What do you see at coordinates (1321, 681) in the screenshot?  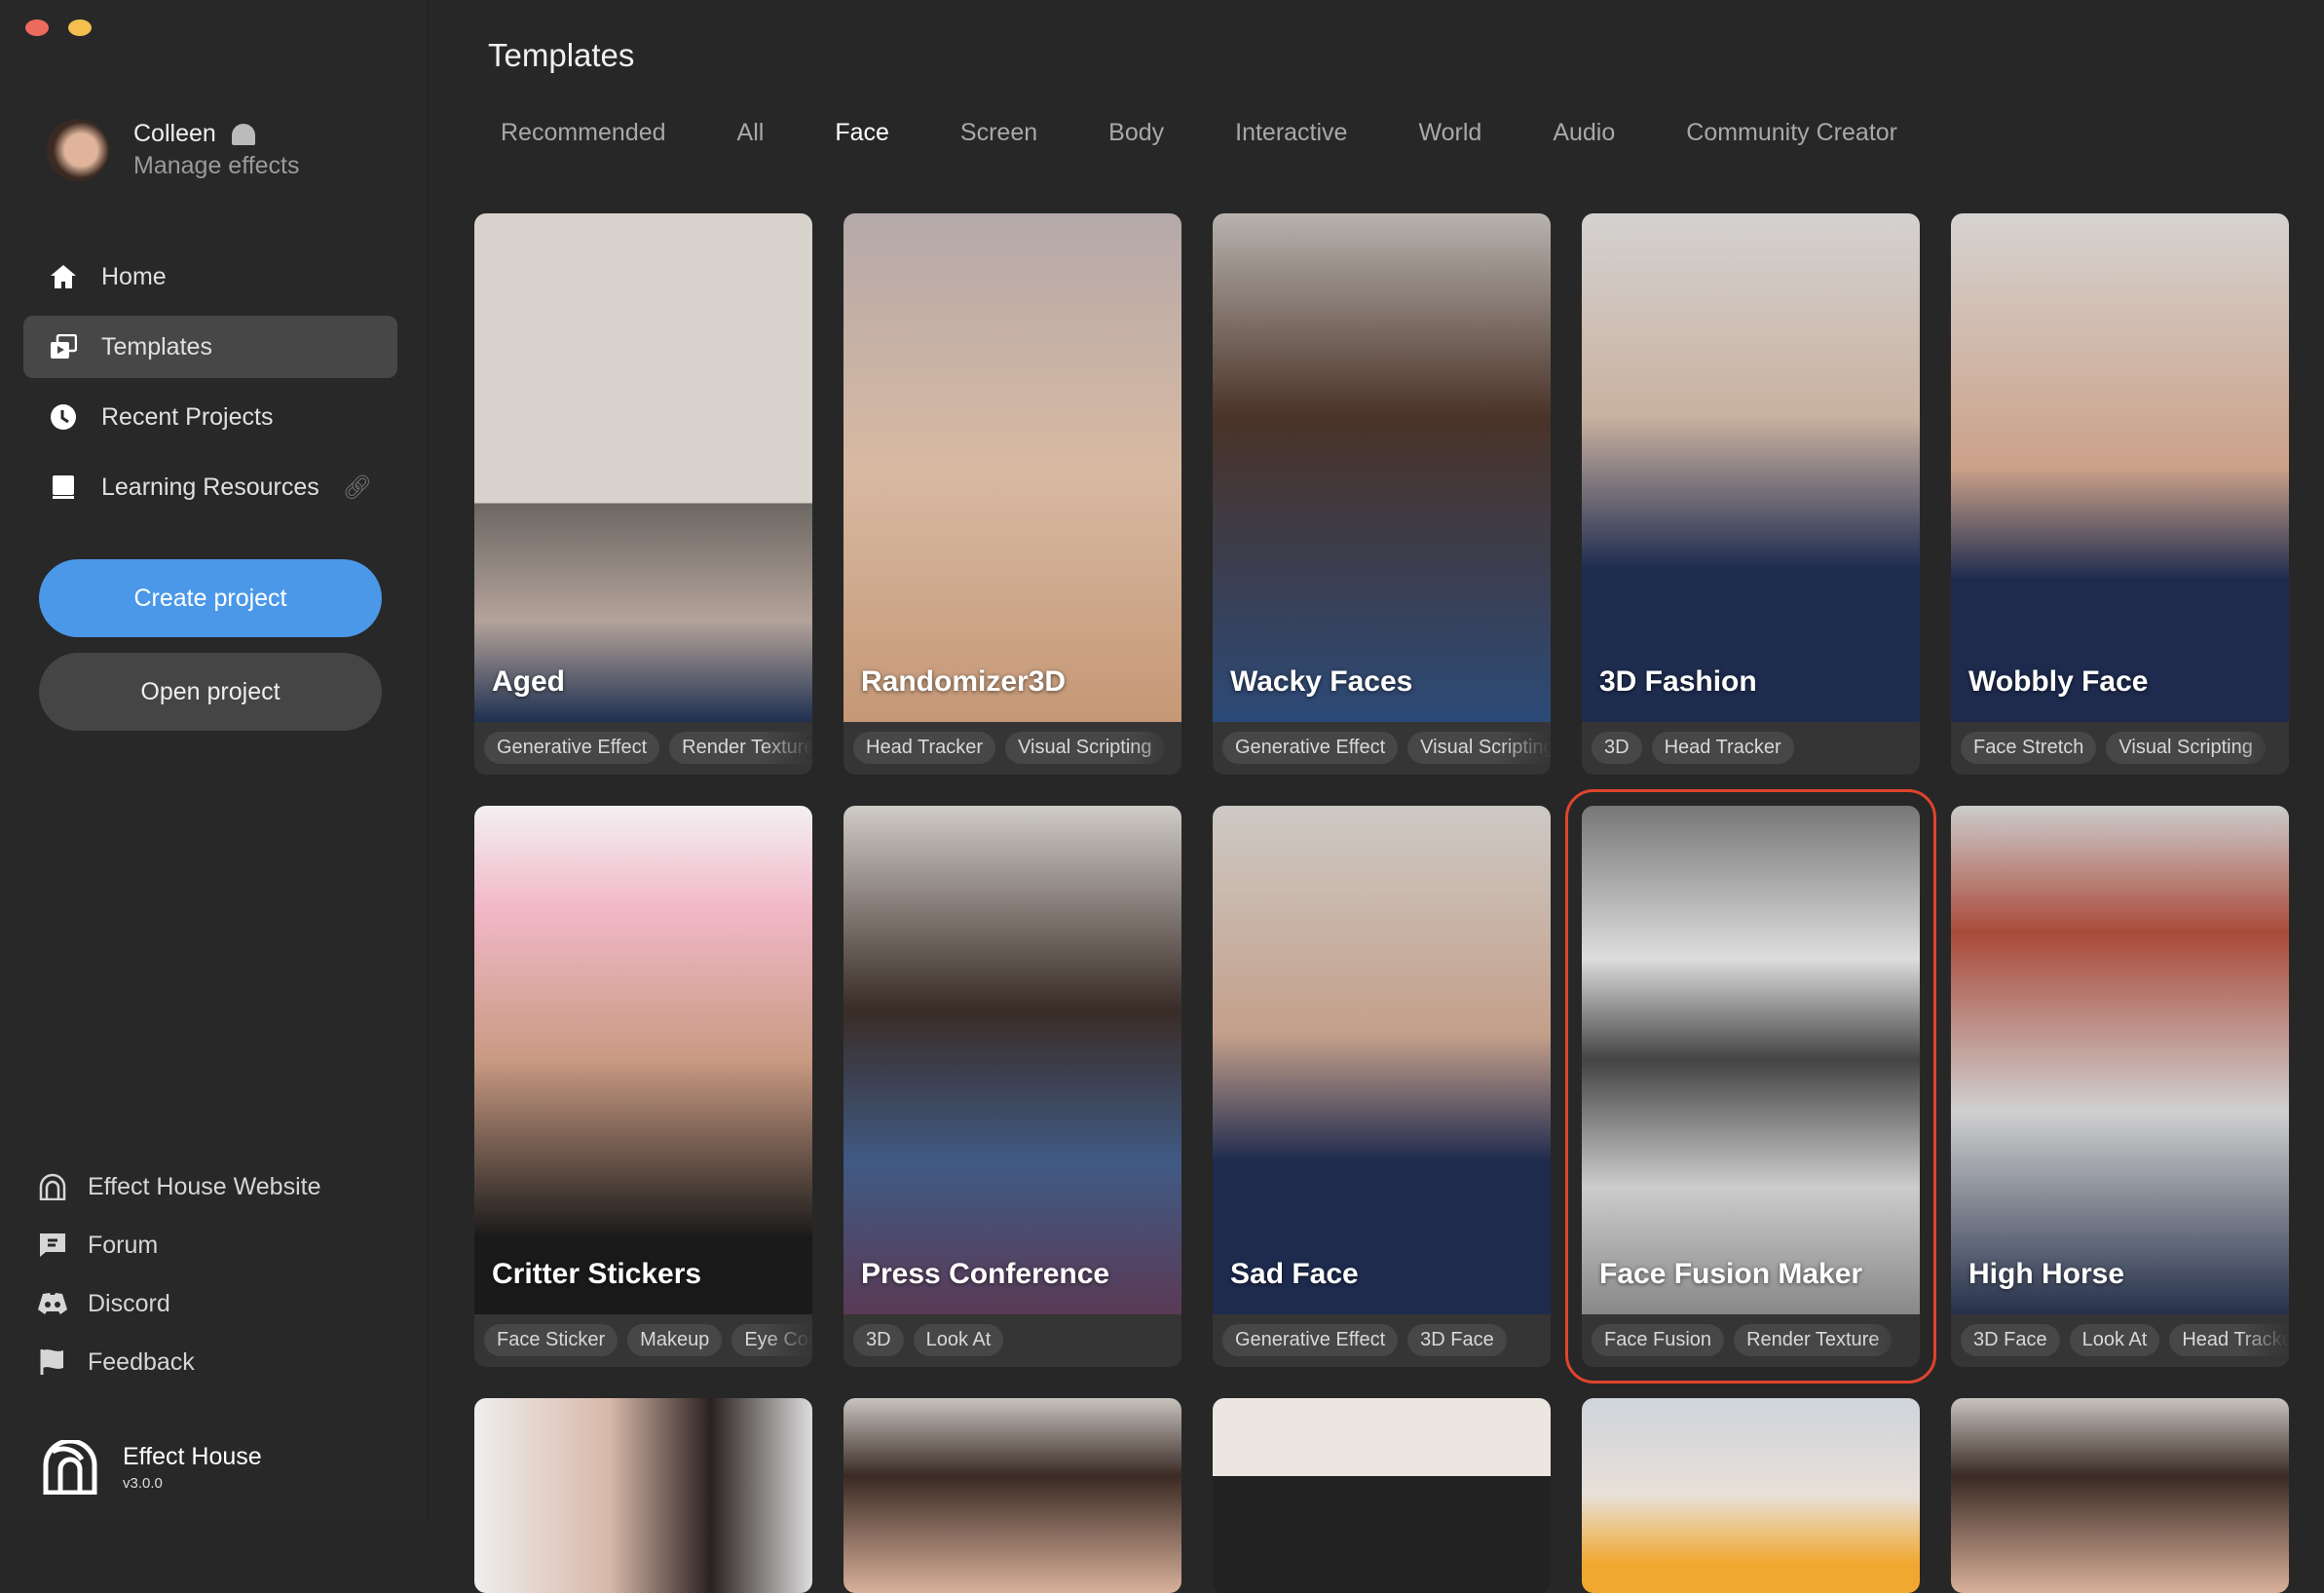 I see `template-title: Wacky Faces` at bounding box center [1321, 681].